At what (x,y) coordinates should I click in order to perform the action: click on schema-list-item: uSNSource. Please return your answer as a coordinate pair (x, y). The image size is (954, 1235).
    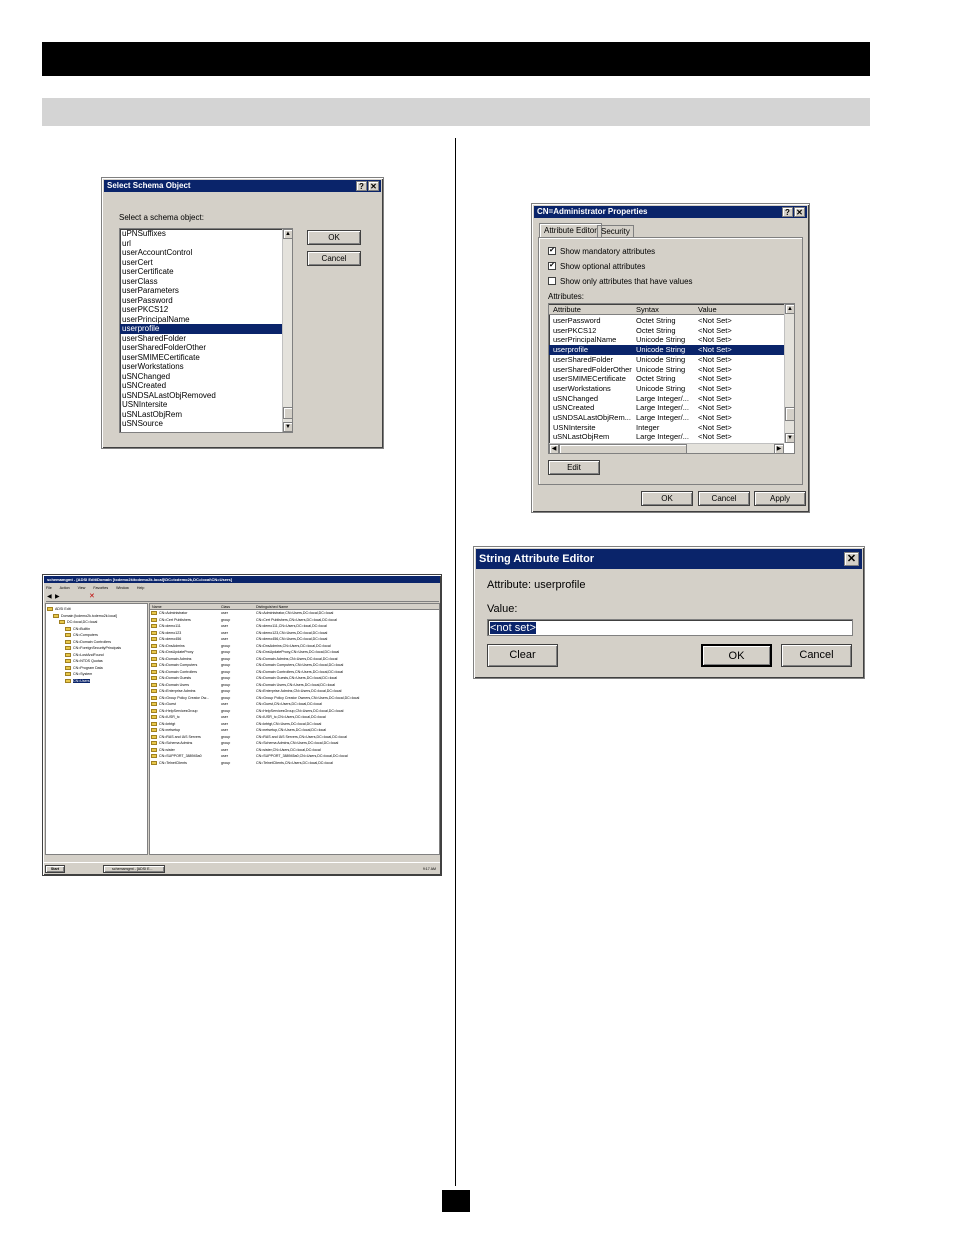
    Looking at the image, I should click on (206, 424).